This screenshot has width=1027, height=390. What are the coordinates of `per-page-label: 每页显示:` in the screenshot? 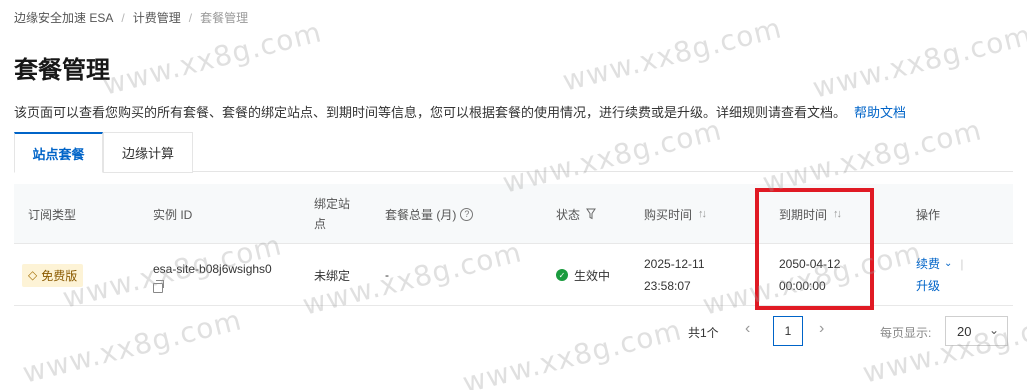 It's located at (906, 333).